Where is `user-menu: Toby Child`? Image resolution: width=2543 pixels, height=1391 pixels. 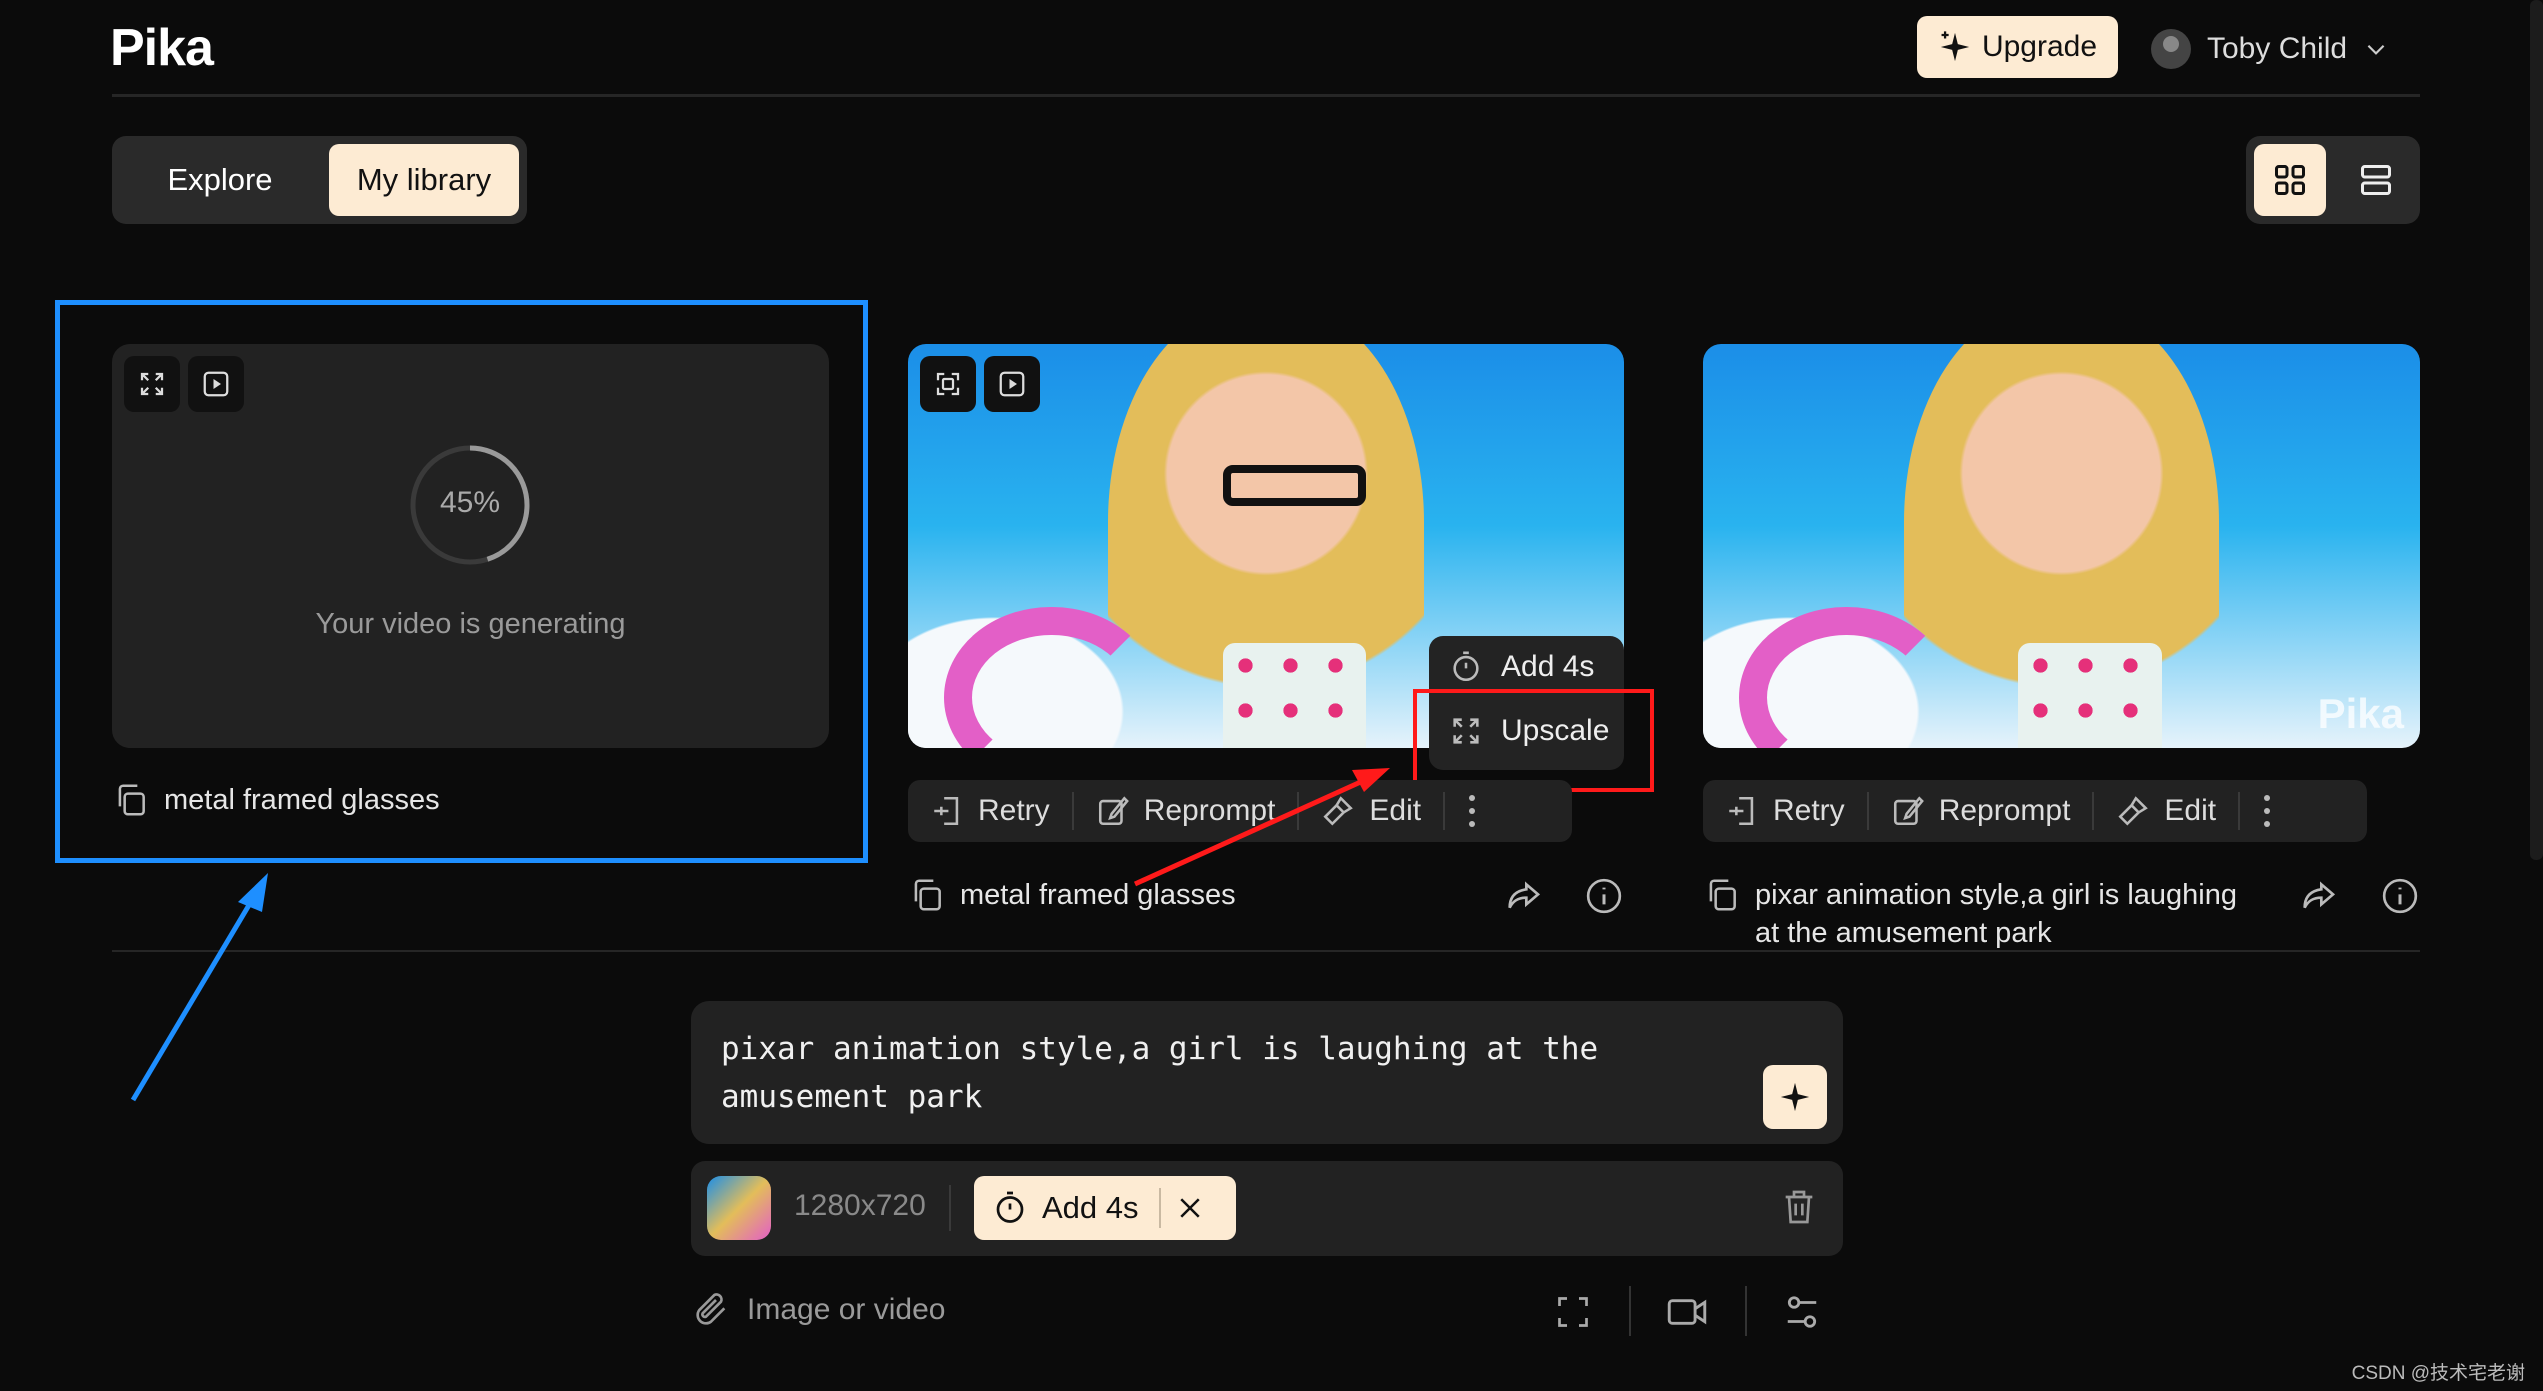 user-menu: Toby Child is located at coordinates (2270, 49).